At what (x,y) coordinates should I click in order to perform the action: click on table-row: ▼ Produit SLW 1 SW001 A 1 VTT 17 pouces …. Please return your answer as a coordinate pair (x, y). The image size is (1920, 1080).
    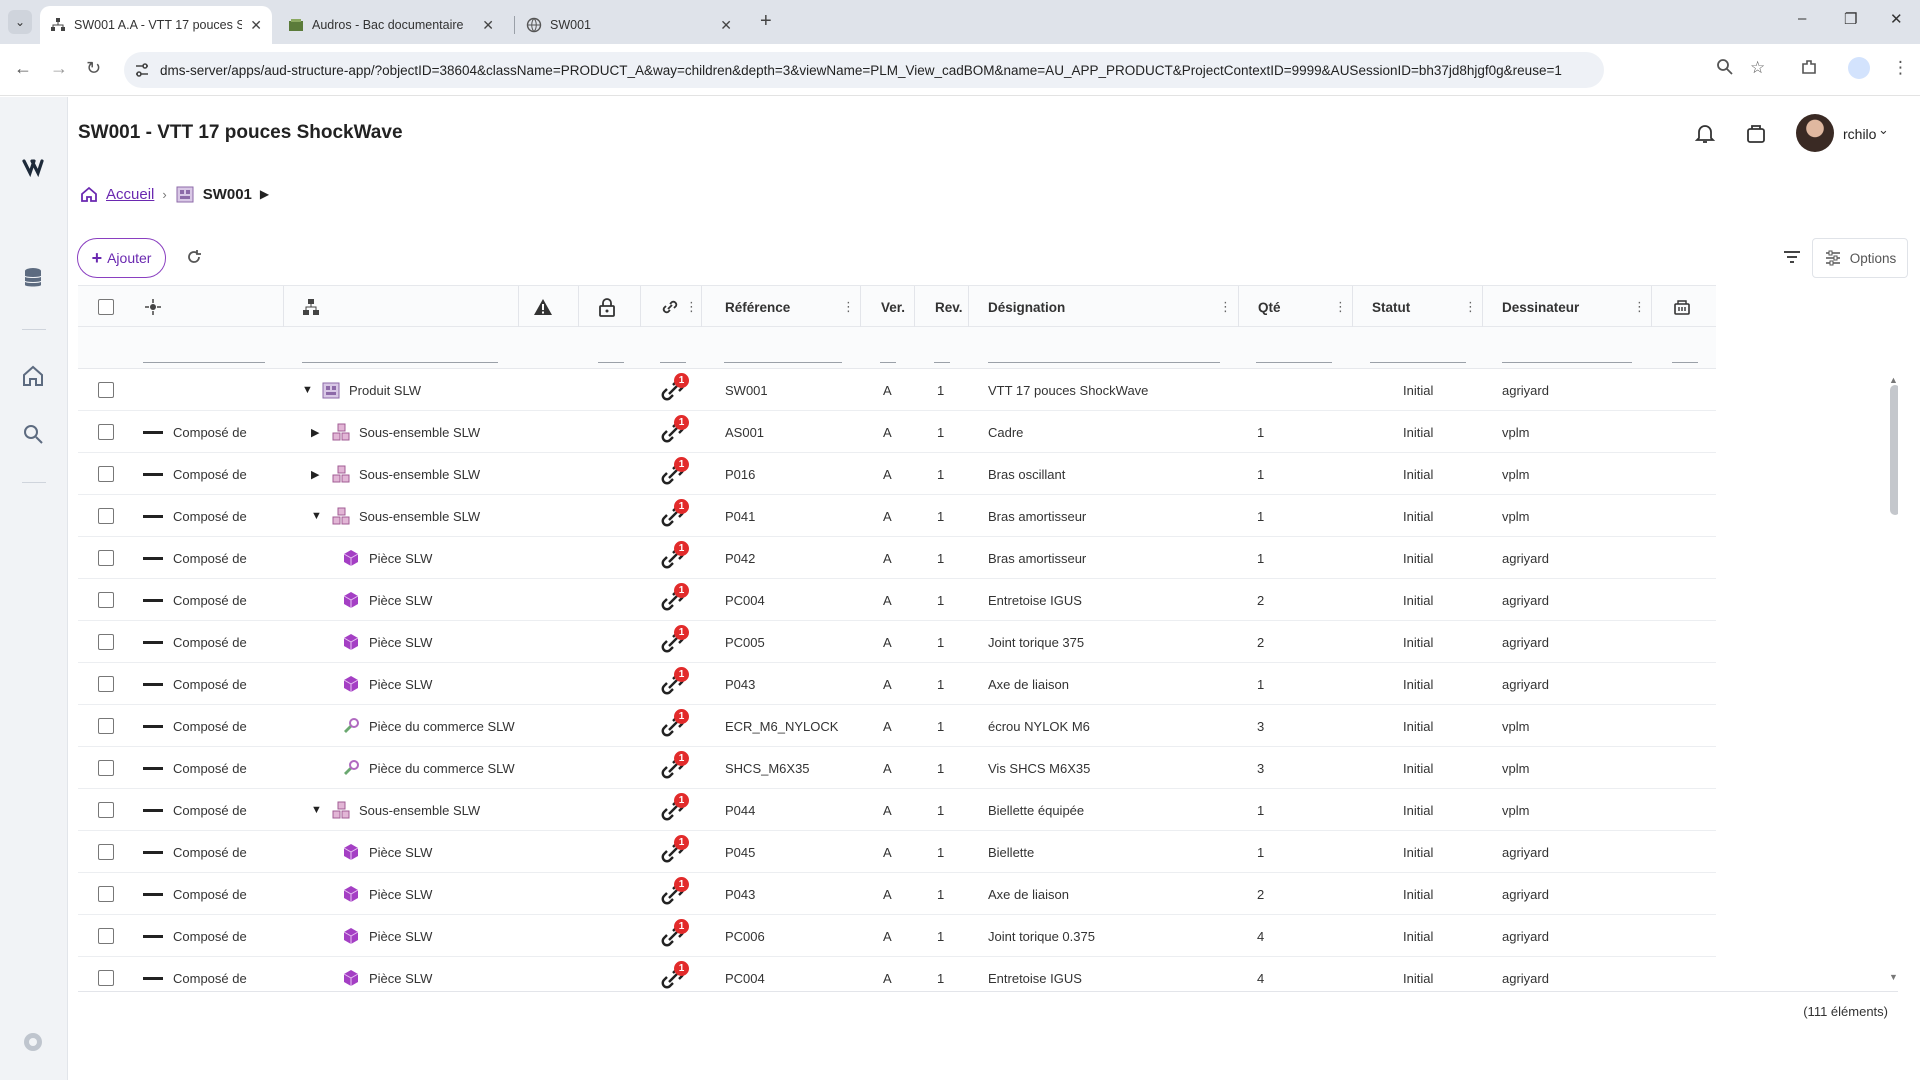
    Looking at the image, I should click on (897, 390).